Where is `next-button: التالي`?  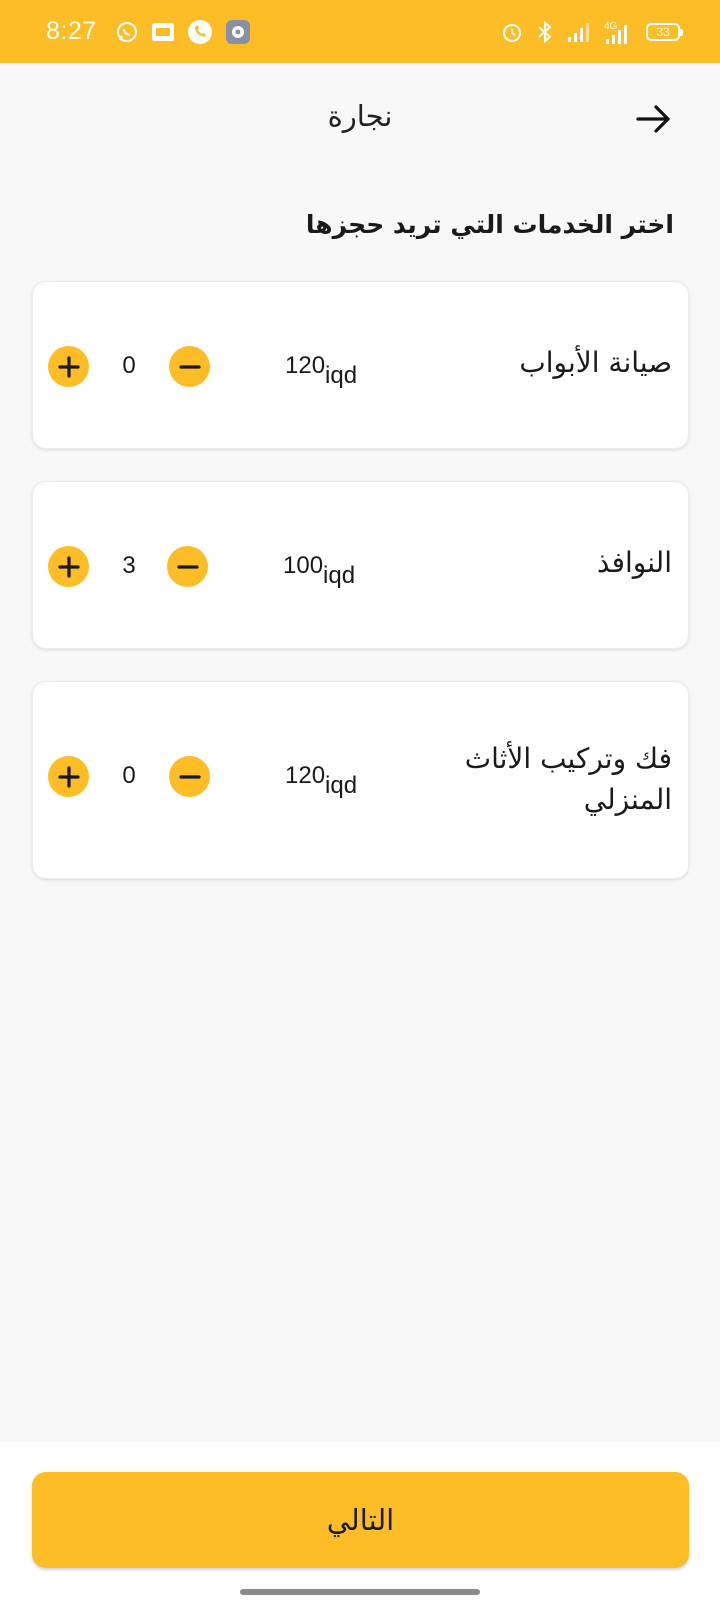 next-button: التالي is located at coordinates (360, 1520).